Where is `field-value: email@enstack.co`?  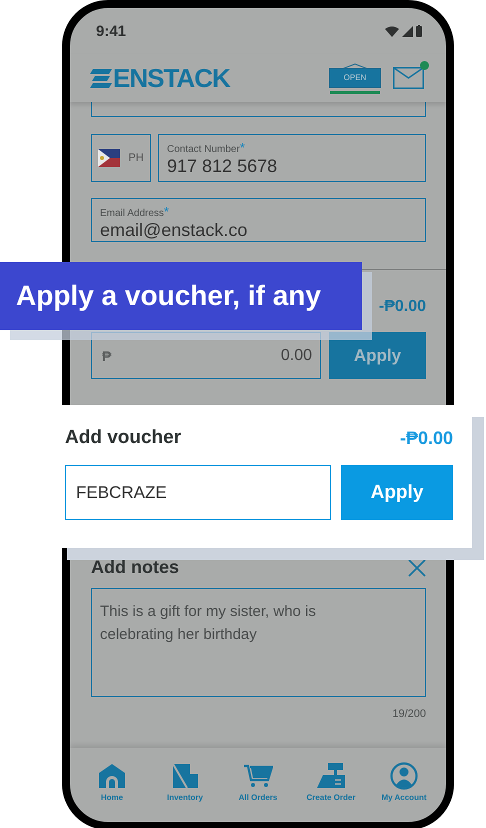 field-value: email@enstack.co is located at coordinates (174, 230).